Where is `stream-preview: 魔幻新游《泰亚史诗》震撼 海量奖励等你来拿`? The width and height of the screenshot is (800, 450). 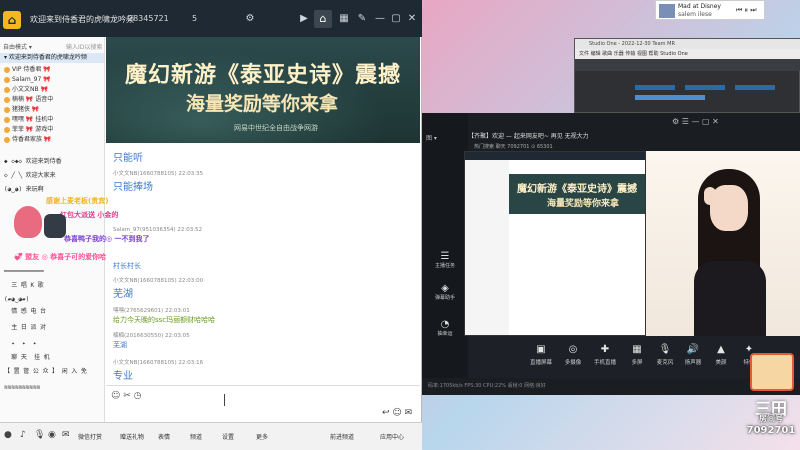
stream-preview: 魔幻新游《泰亚史诗》震撼 海量奖励等你来拿 is located at coordinates (555, 243).